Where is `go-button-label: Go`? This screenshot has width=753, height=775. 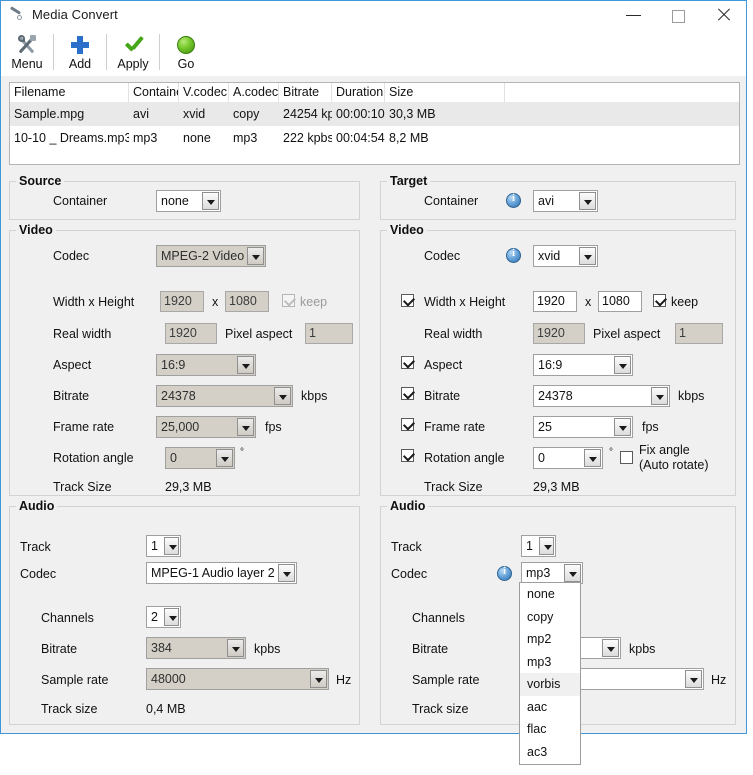 go-button-label: Go is located at coordinates (186, 63).